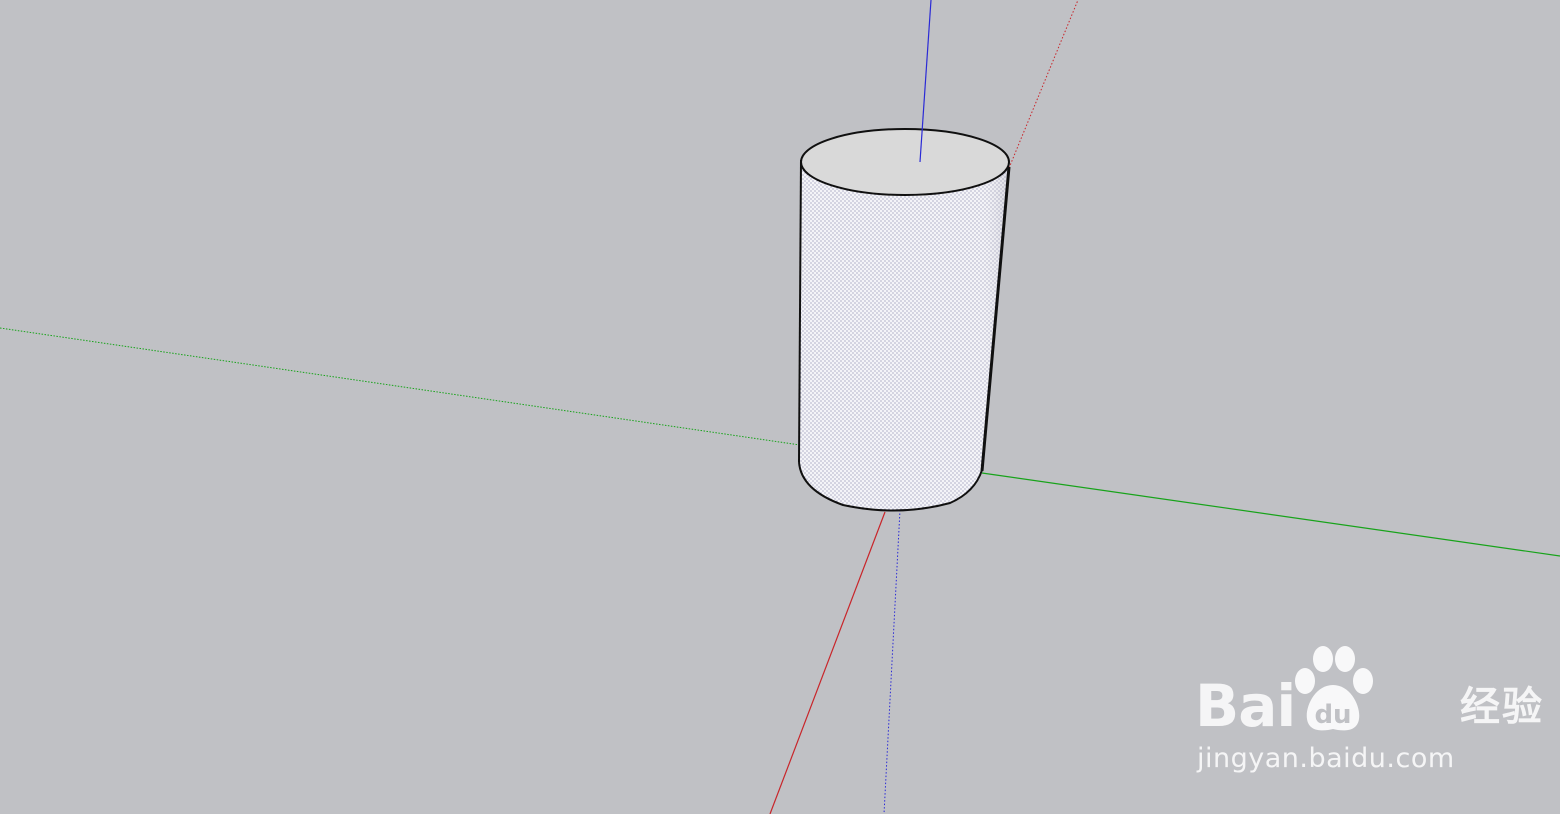 Image resolution: width=1560 pixels, height=814 pixels. Describe the element at coordinates (1270, 514) in the screenshot. I see `green-axis-positive` at that location.